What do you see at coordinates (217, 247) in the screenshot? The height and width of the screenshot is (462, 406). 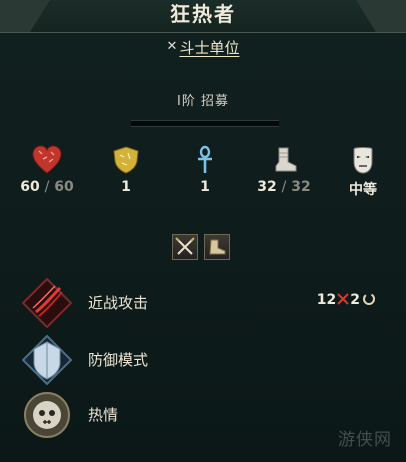 I see `boot-trait-icon` at bounding box center [217, 247].